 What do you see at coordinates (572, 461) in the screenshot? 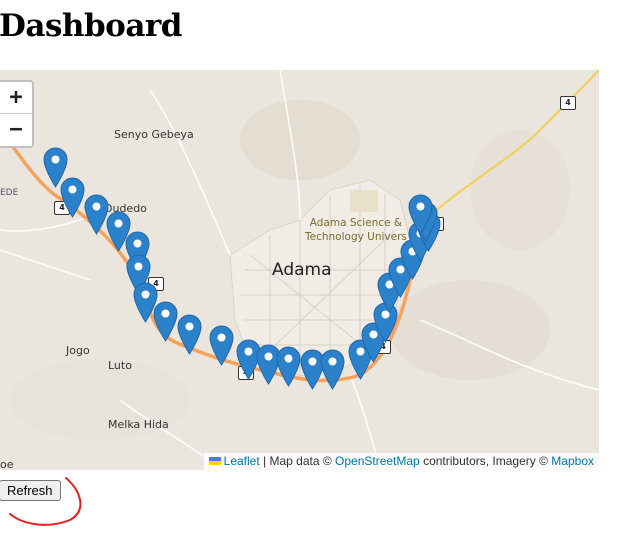
I see `mapbox-link: Mapbox` at bounding box center [572, 461].